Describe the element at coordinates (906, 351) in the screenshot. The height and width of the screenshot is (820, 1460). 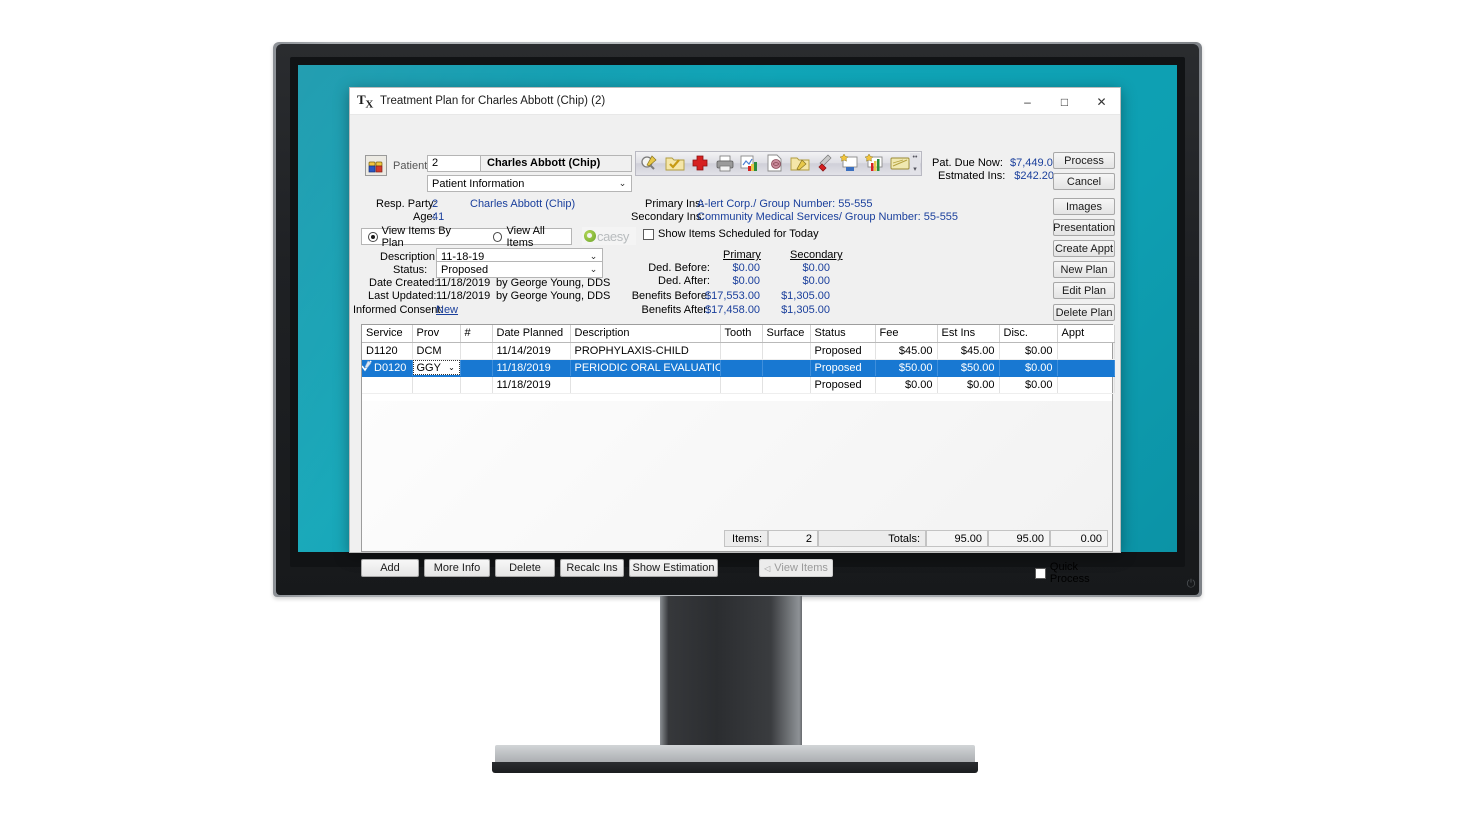
I see `cell-fee: $45.00` at that location.